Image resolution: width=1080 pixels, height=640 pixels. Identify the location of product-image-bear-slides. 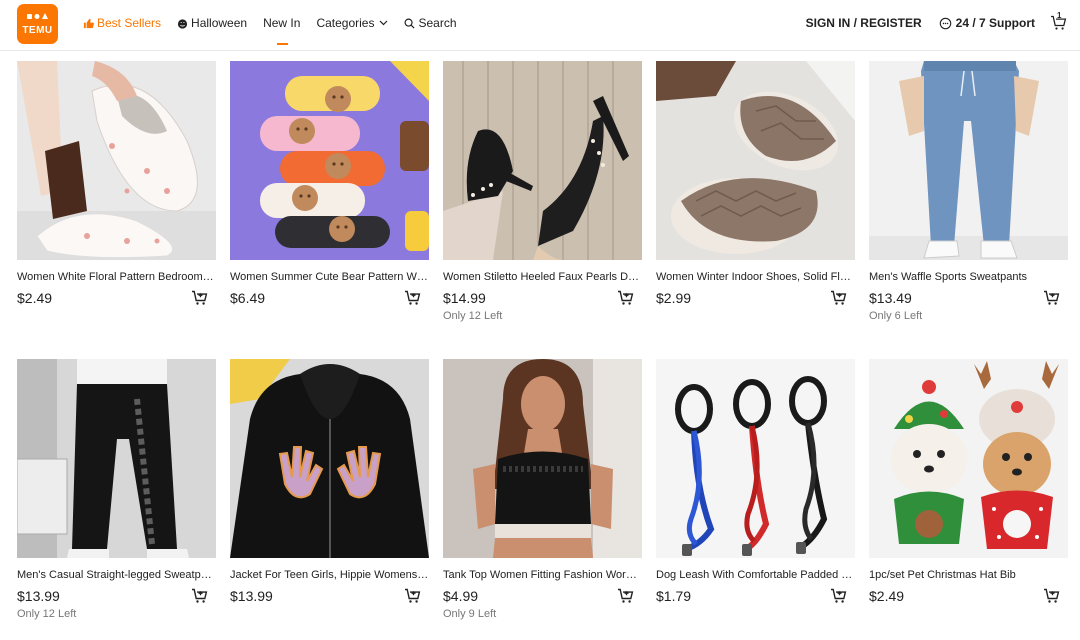
(329, 160).